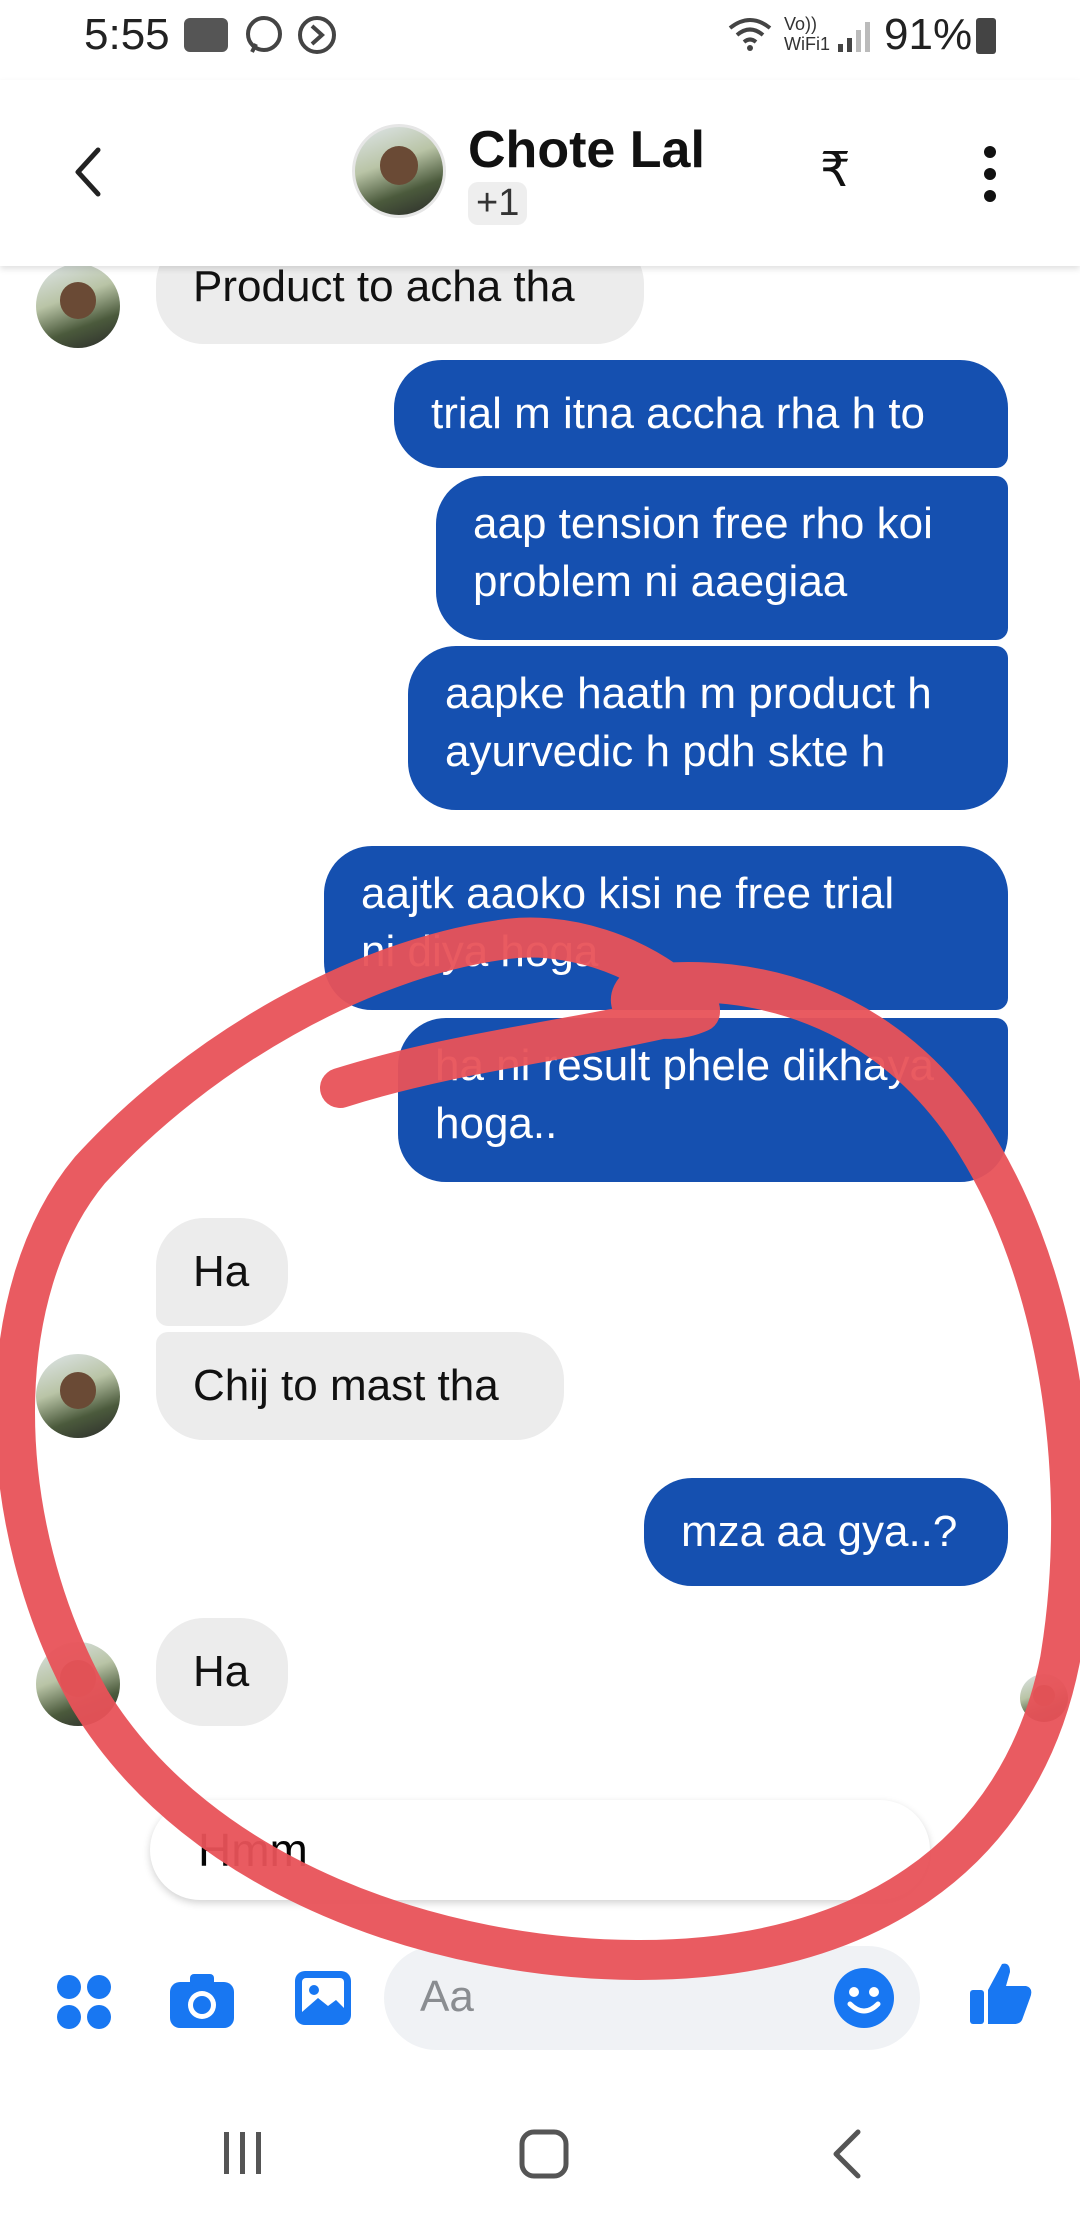  I want to click on message-bubble: trial m itna accha rha h to, so click(701, 414).